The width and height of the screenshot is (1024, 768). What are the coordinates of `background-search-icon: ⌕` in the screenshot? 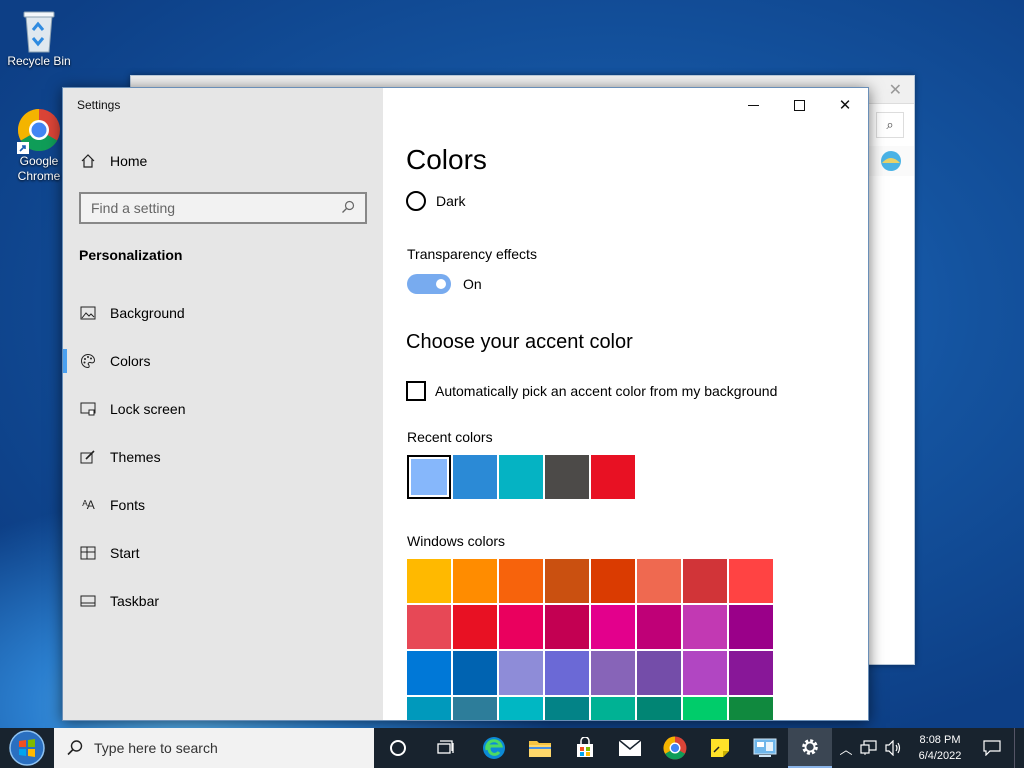 It's located at (890, 125).